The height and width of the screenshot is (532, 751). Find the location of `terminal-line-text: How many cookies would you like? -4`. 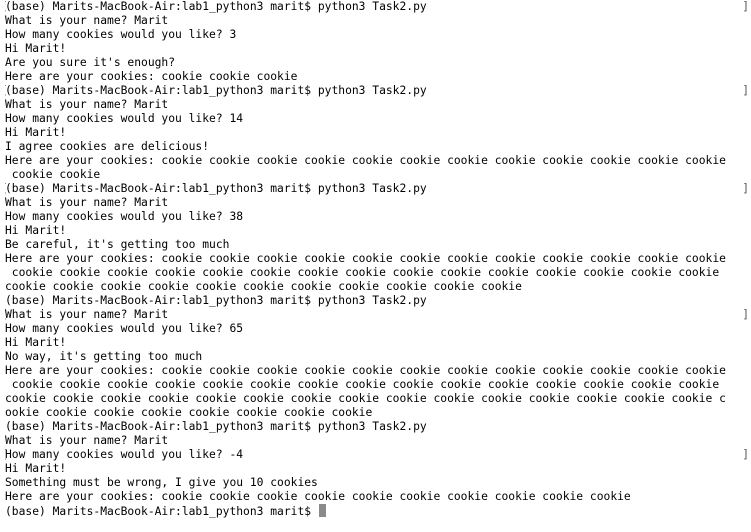

terminal-line-text: How many cookies would you like? -4 is located at coordinates (124, 454).